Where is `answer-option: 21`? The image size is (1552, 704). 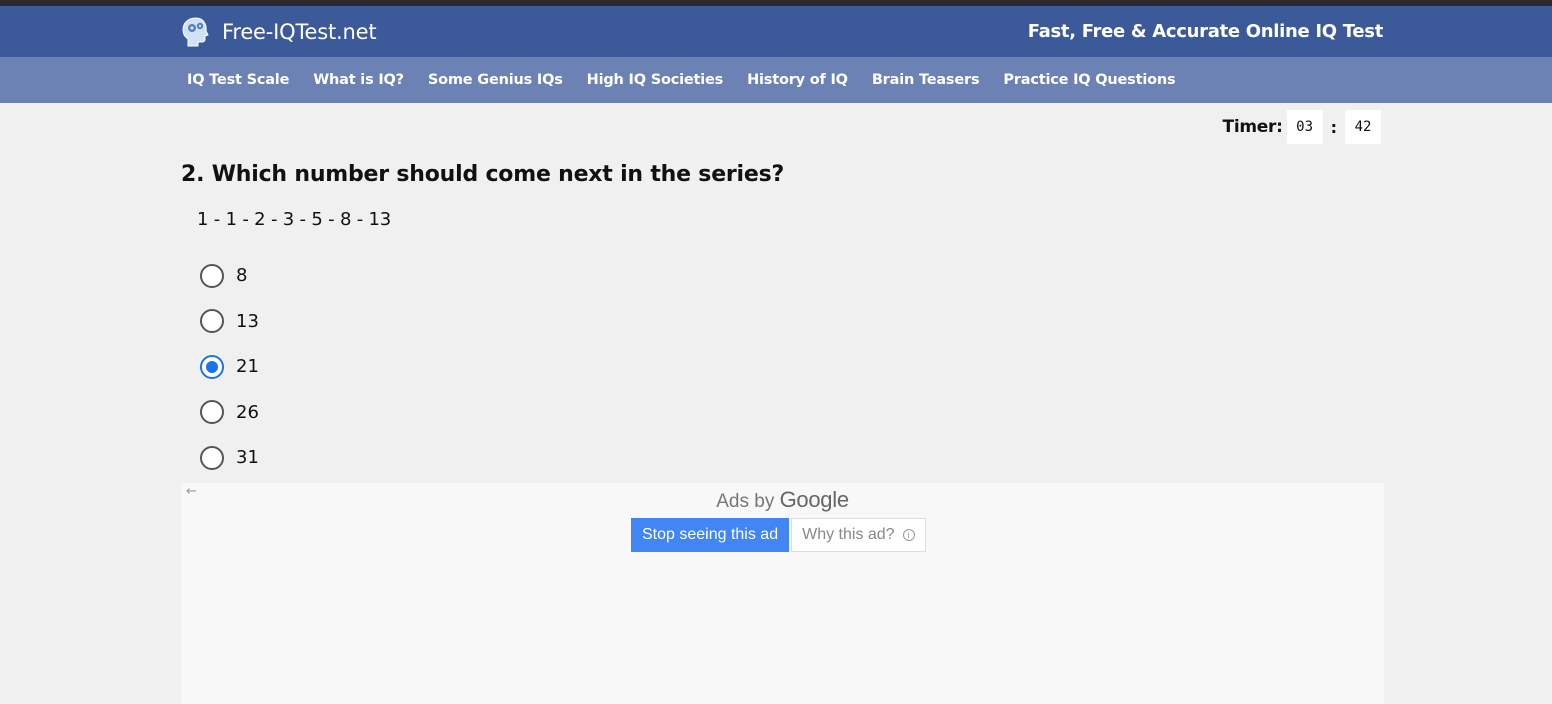 answer-option: 21 is located at coordinates (229, 367).